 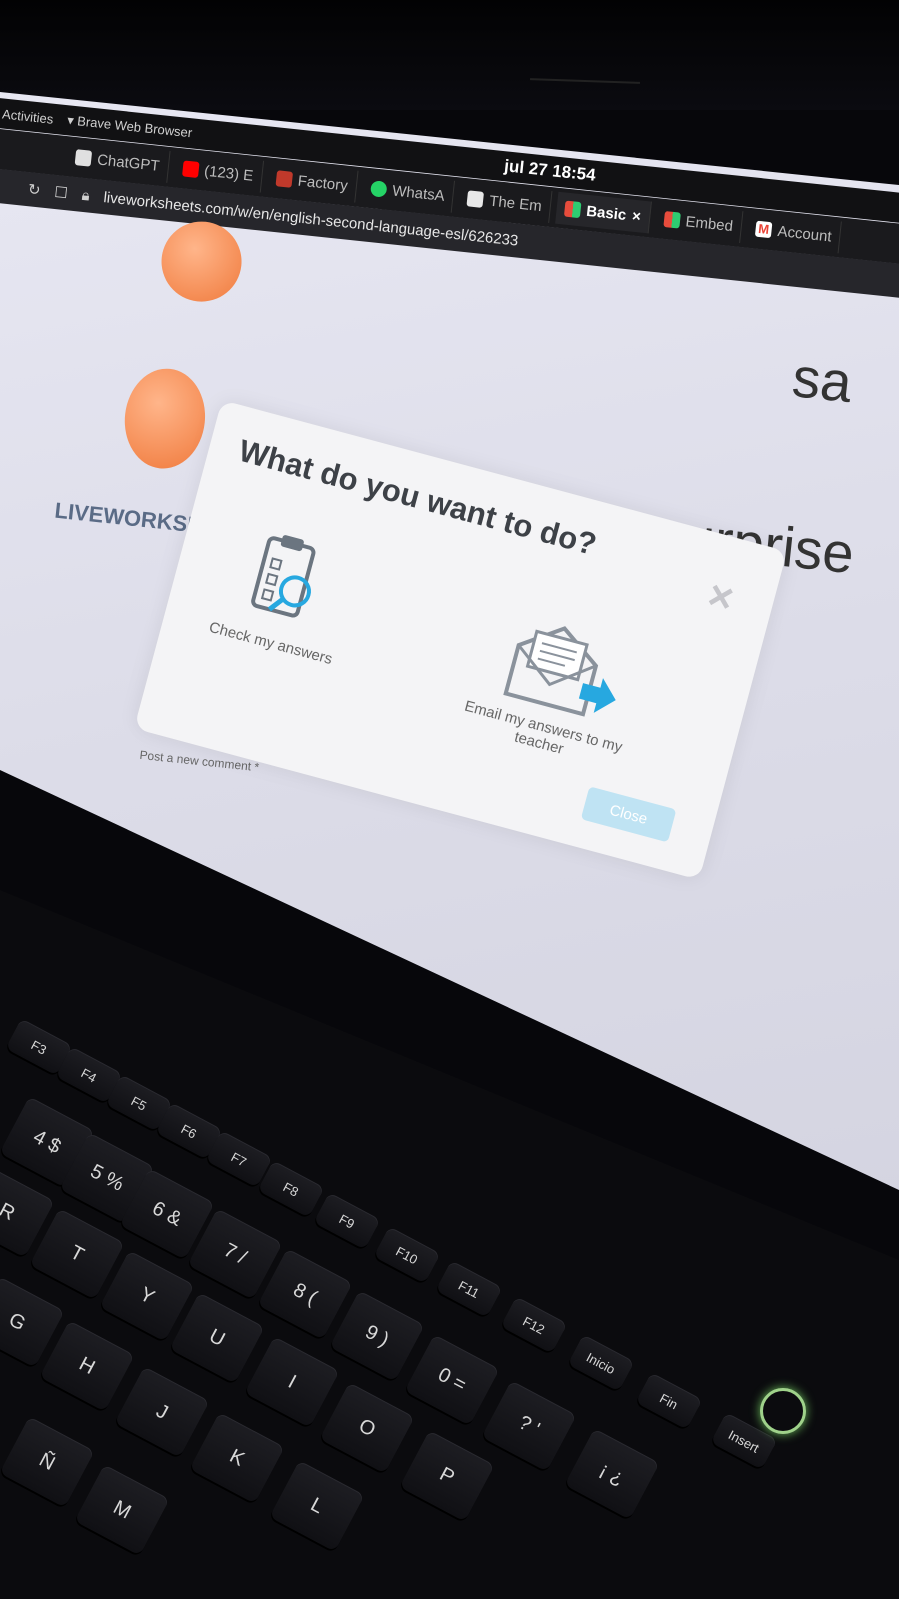 I want to click on key-k: K, so click(x=237, y=1458).